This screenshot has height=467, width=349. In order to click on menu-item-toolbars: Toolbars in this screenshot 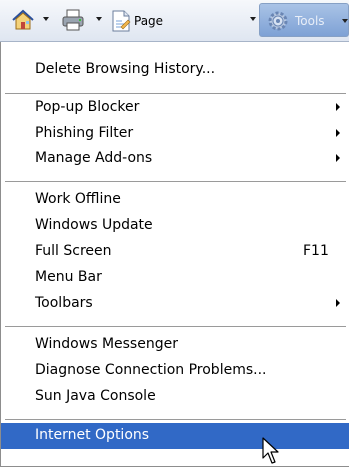, I will do `click(175, 304)`.